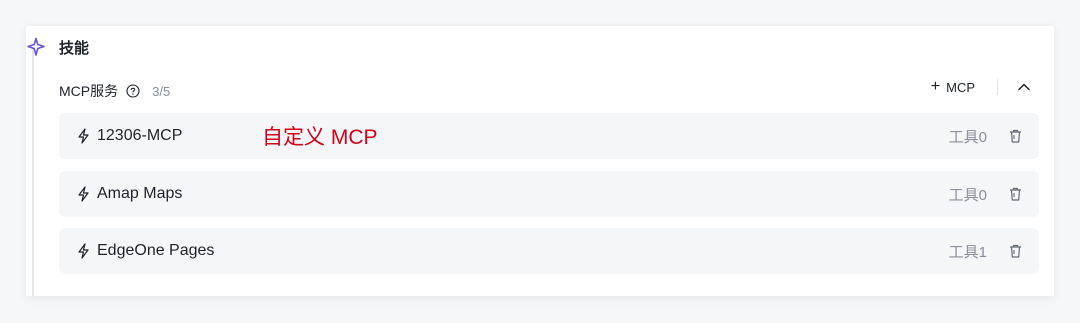 The height and width of the screenshot is (323, 1080). I want to click on mcp-name: 12306-MCP, so click(140, 135).